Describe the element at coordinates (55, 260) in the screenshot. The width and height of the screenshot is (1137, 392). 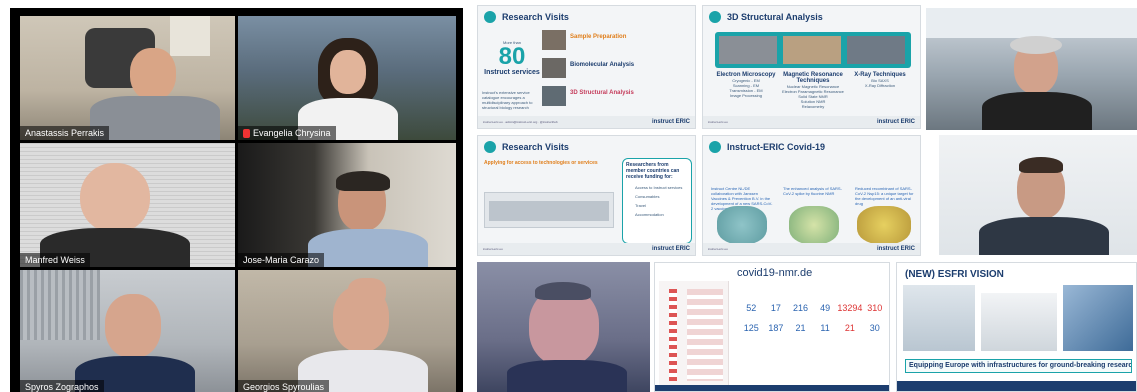
I see `participant-name: Manfred Weiss` at that location.